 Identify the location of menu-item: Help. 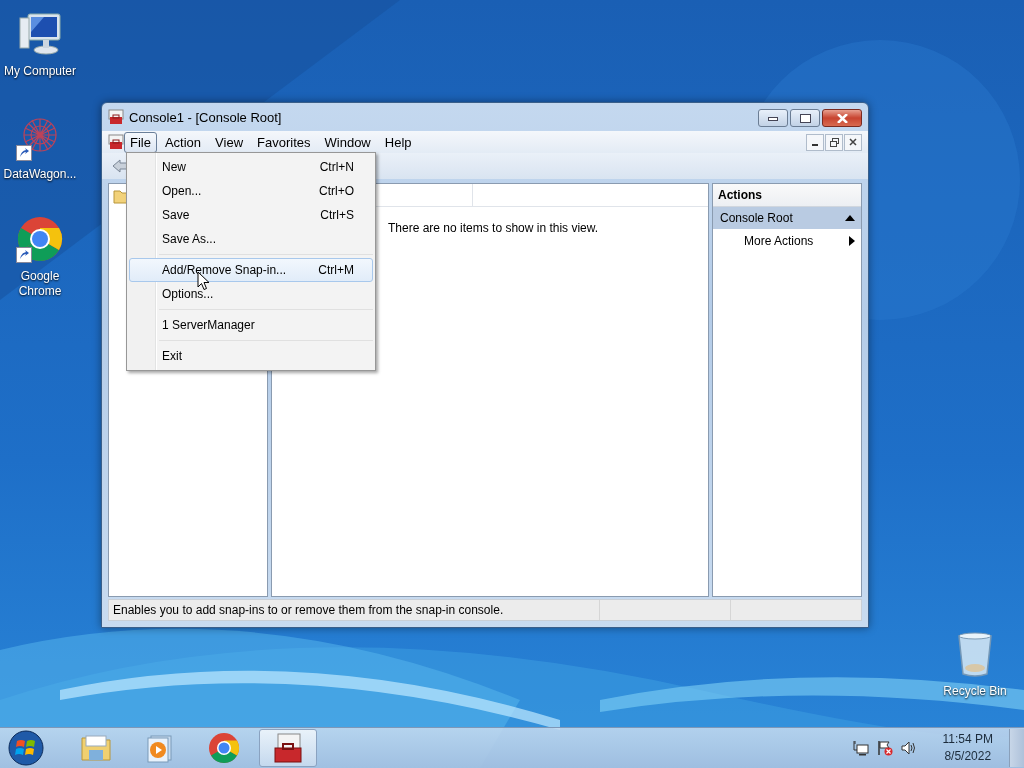
(398, 142).